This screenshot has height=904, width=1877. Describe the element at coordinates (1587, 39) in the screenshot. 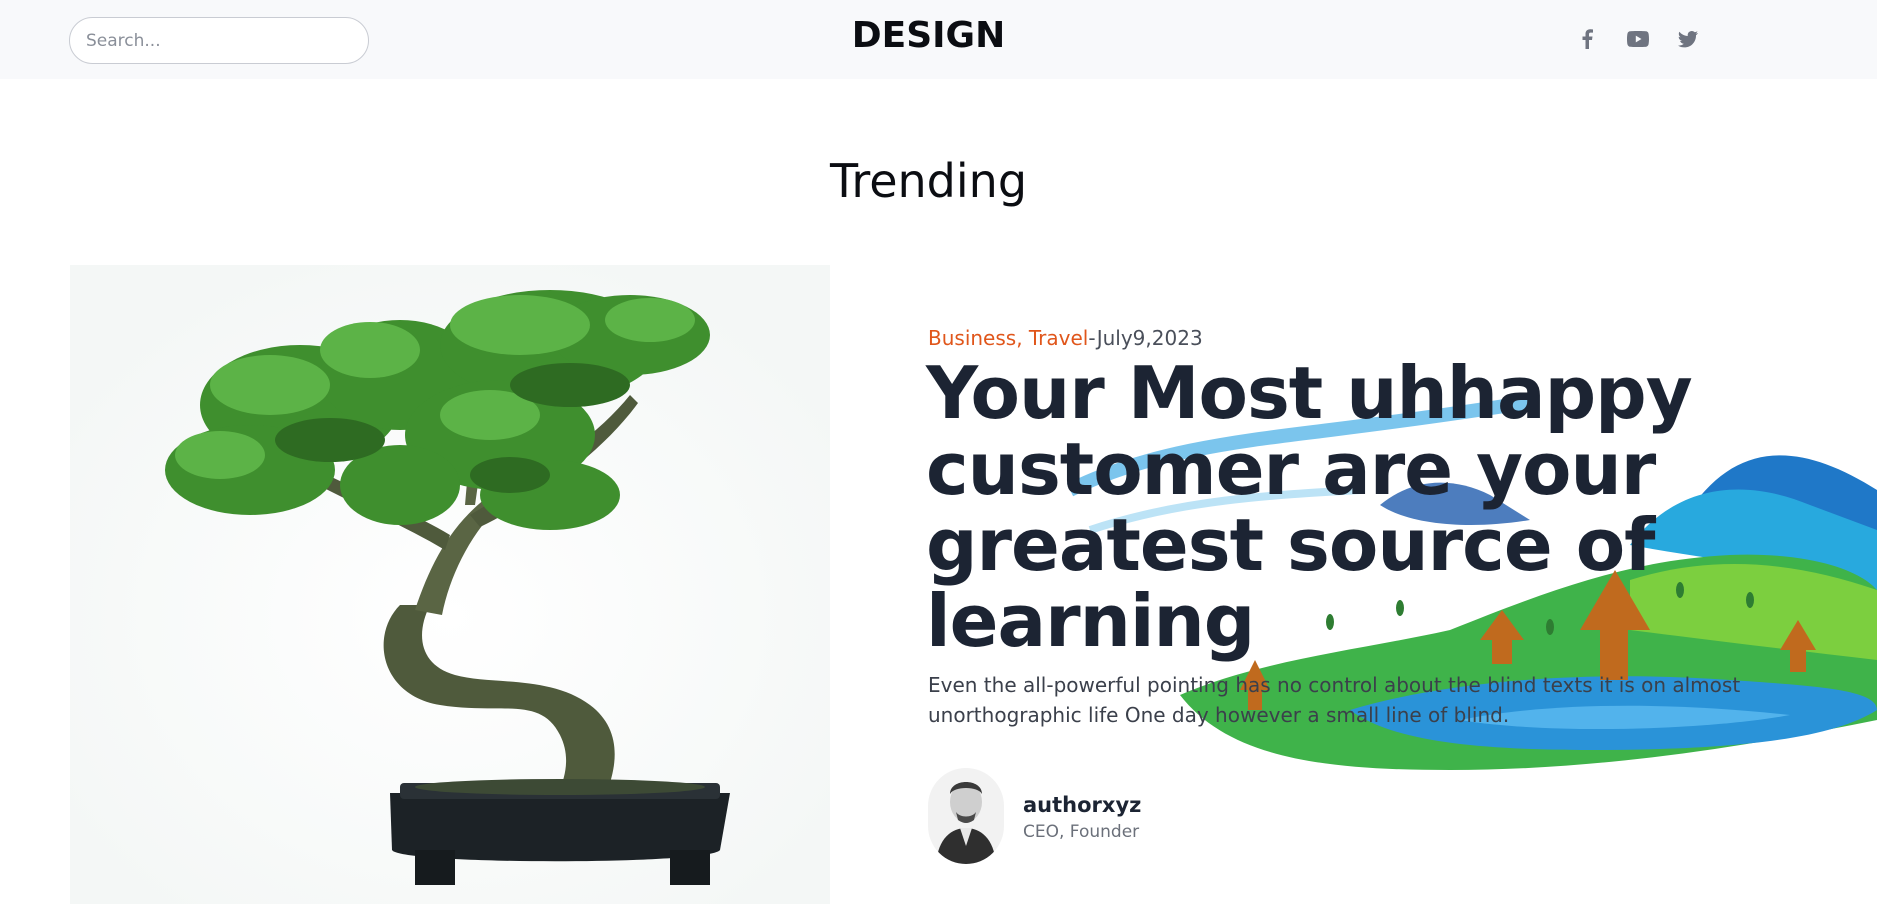

I see `facebook-icon` at that location.